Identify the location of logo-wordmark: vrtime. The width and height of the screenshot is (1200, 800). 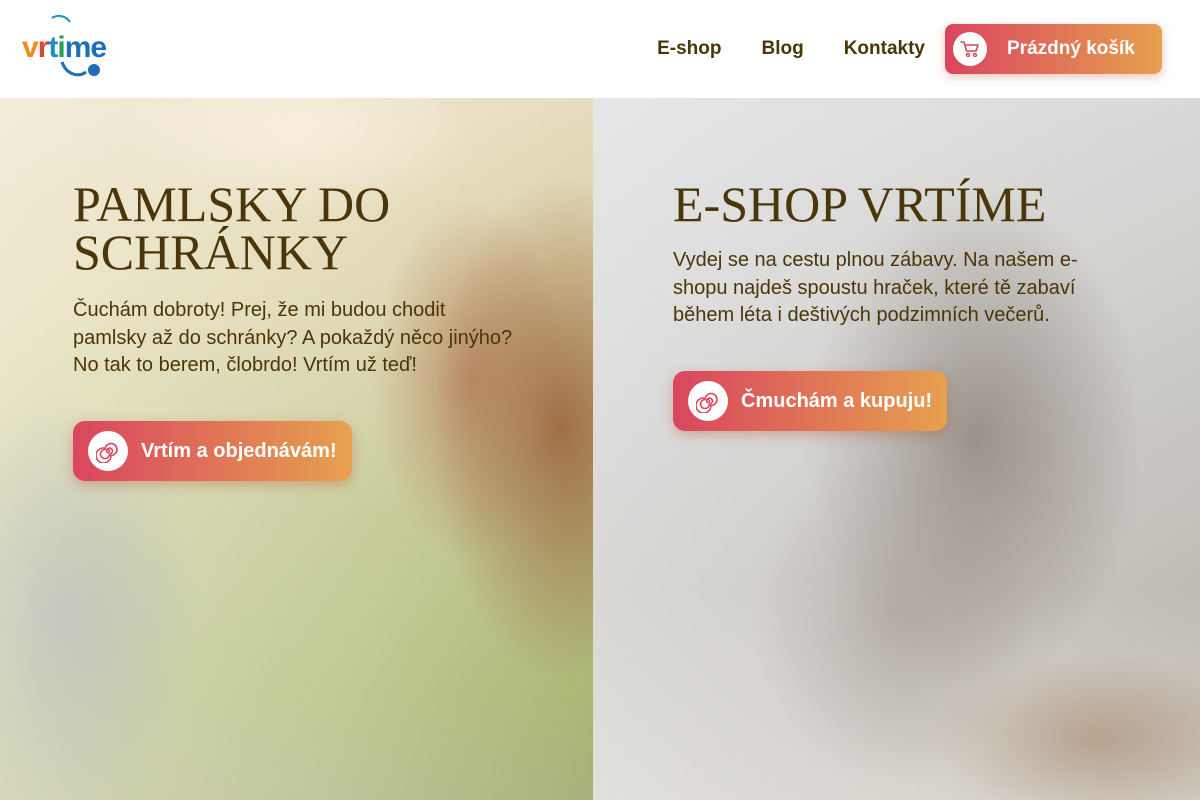
(64, 47).